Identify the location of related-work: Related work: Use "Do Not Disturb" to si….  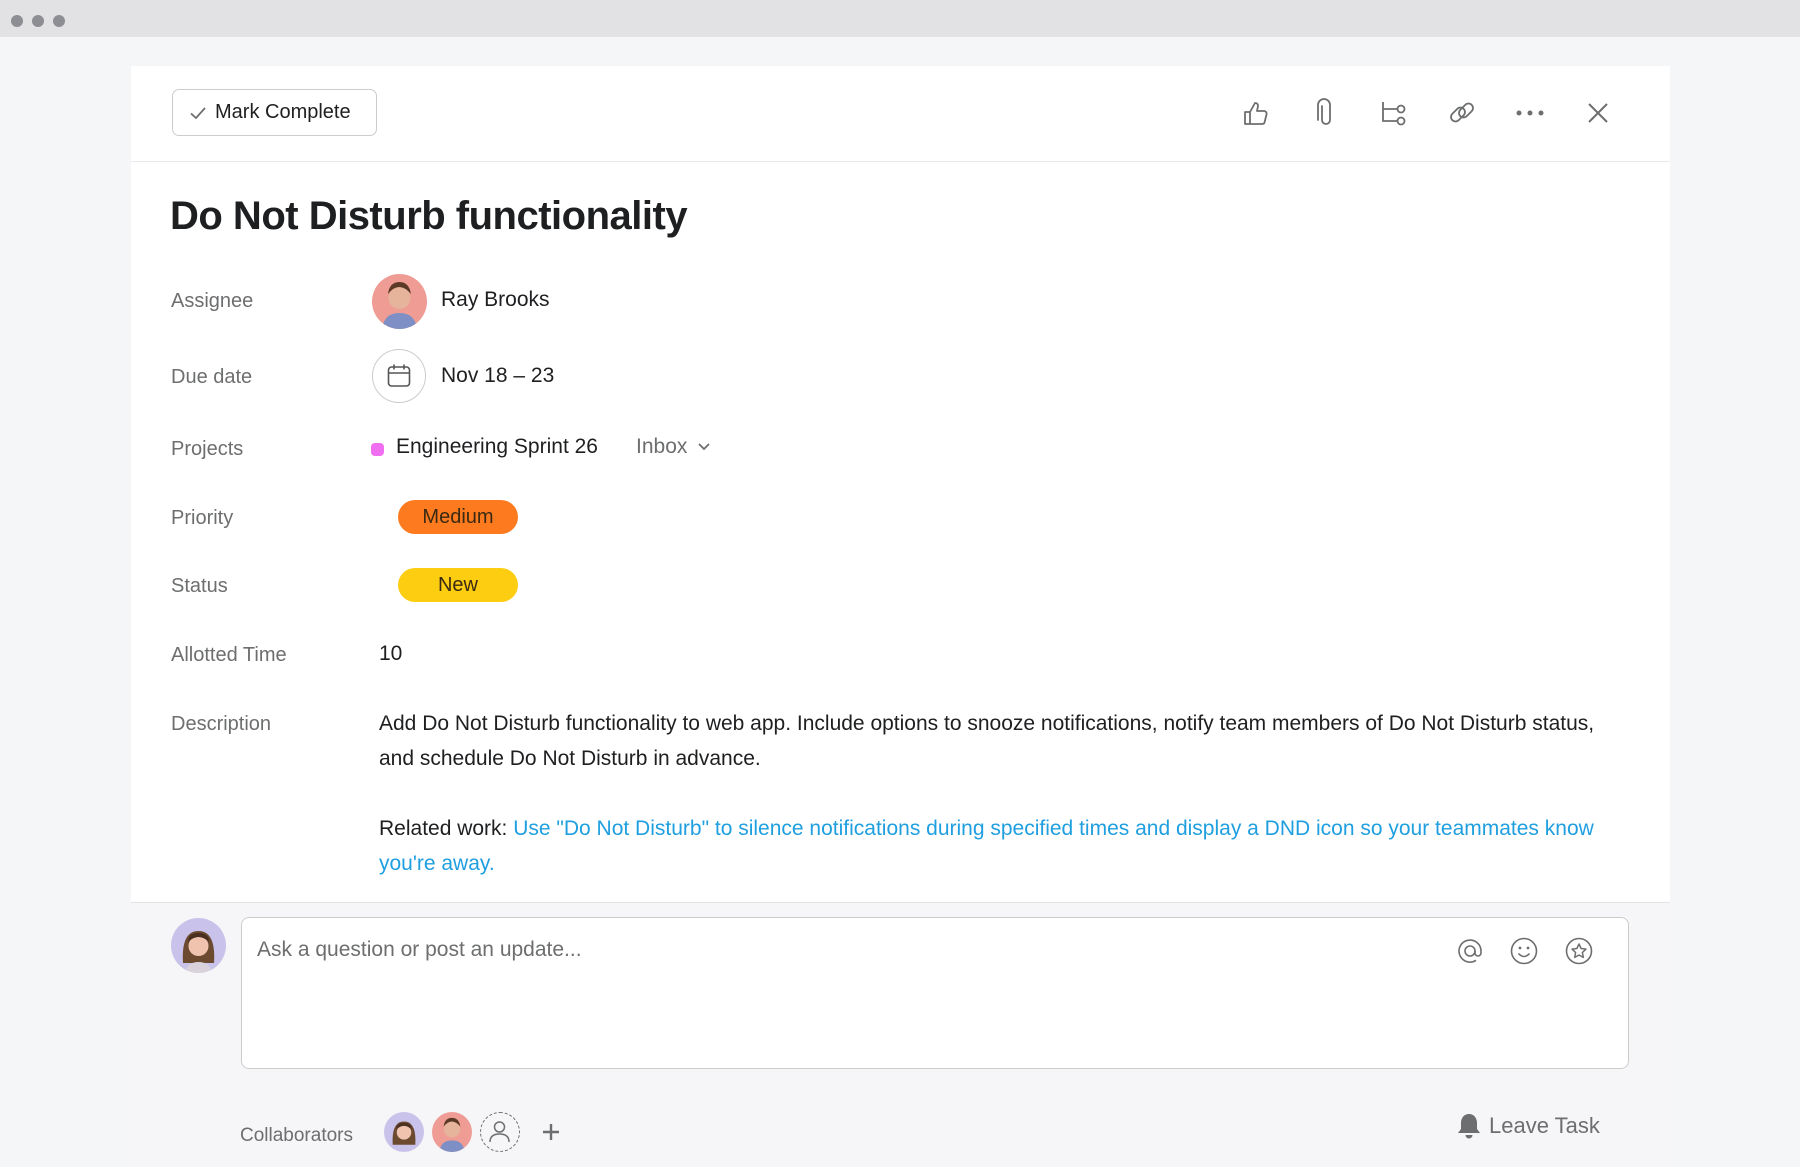
(1004, 846).